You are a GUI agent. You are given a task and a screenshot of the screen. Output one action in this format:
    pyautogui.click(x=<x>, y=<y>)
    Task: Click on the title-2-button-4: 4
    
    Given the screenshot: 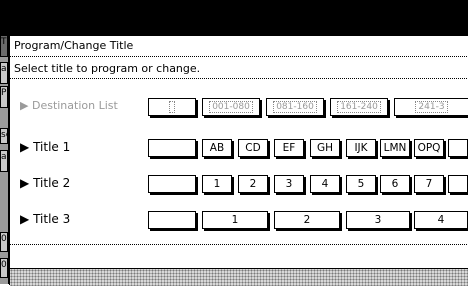 What is the action you would take?
    pyautogui.click(x=325, y=184)
    